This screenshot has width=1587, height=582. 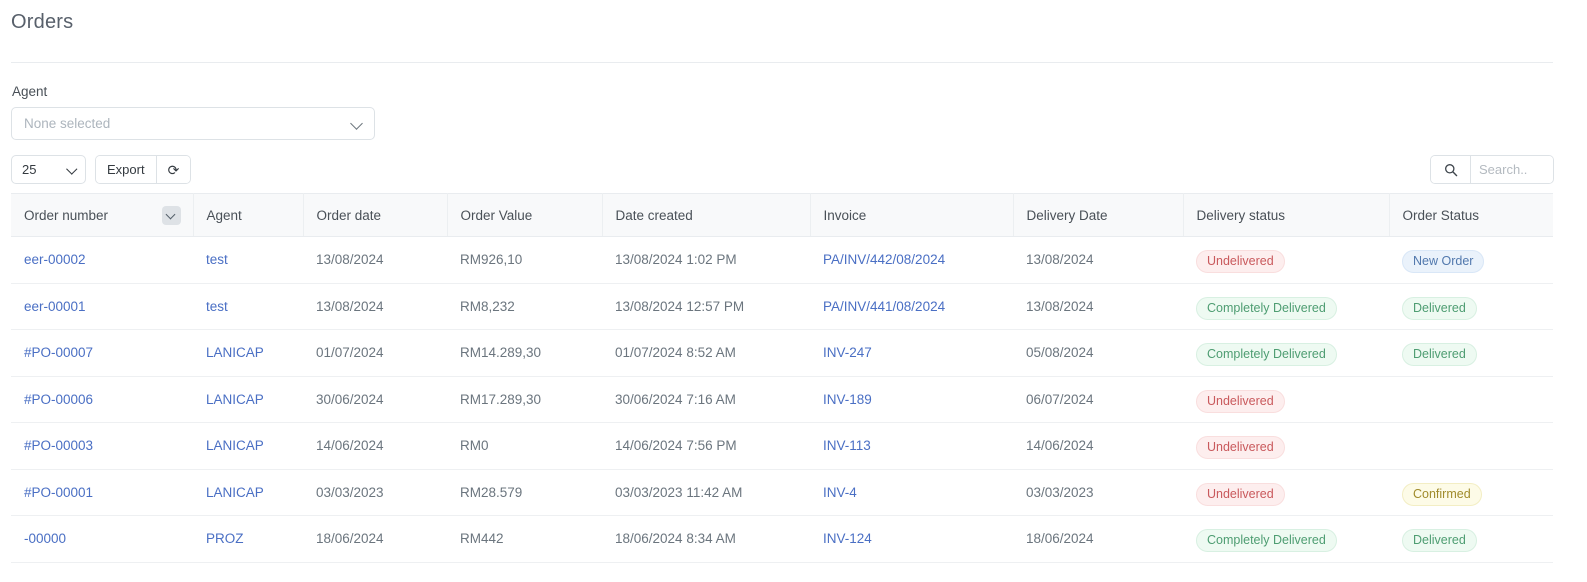 What do you see at coordinates (884, 259) in the screenshot?
I see `invoice-link: PA/INV/442/08/2024` at bounding box center [884, 259].